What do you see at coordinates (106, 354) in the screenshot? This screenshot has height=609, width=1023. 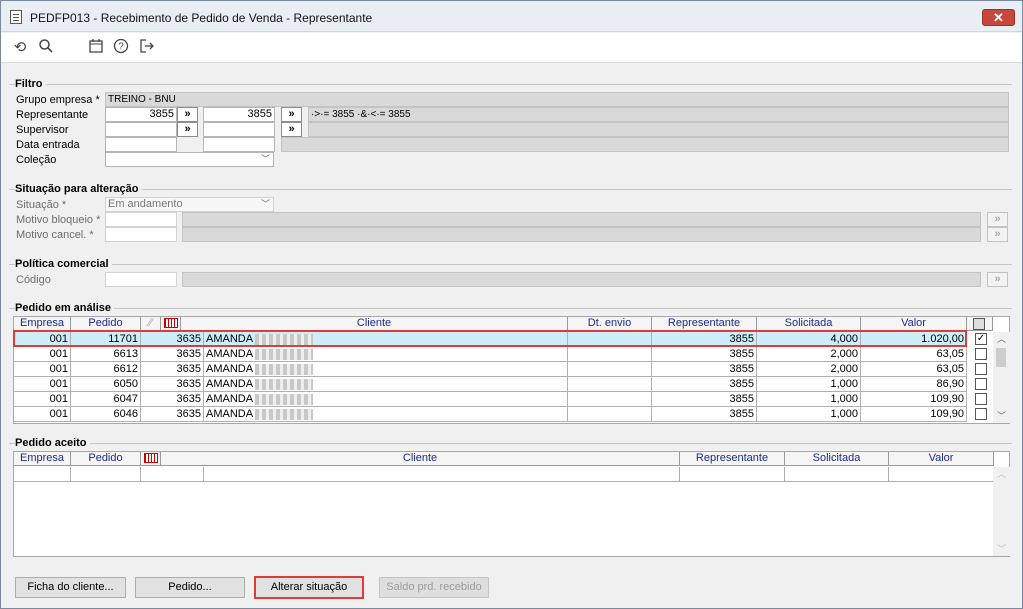 I see `cell-pedido: 6613` at bounding box center [106, 354].